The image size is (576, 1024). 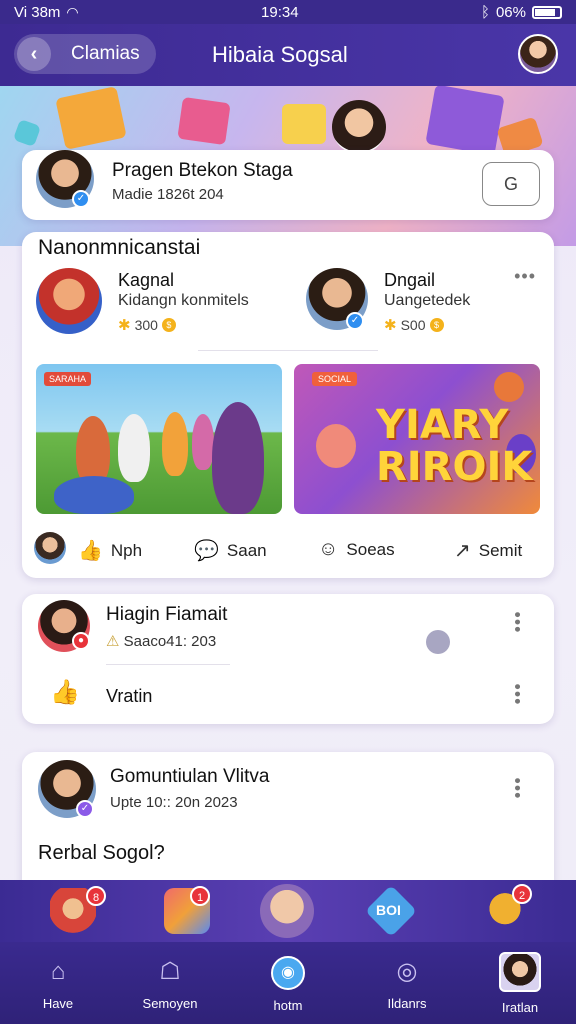 What do you see at coordinates (183, 300) in the screenshot?
I see `user-a-handle: Kidangn konmitels` at bounding box center [183, 300].